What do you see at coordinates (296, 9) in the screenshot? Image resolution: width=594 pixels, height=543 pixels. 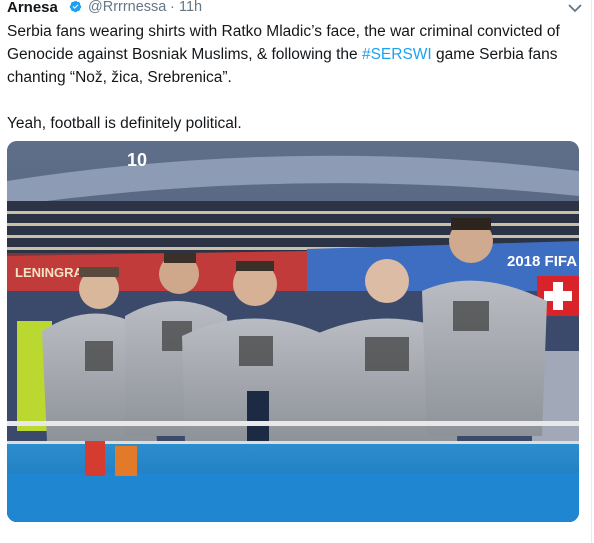 I see `tweet-header: Arnesa @Rrrrnessa · 11h` at bounding box center [296, 9].